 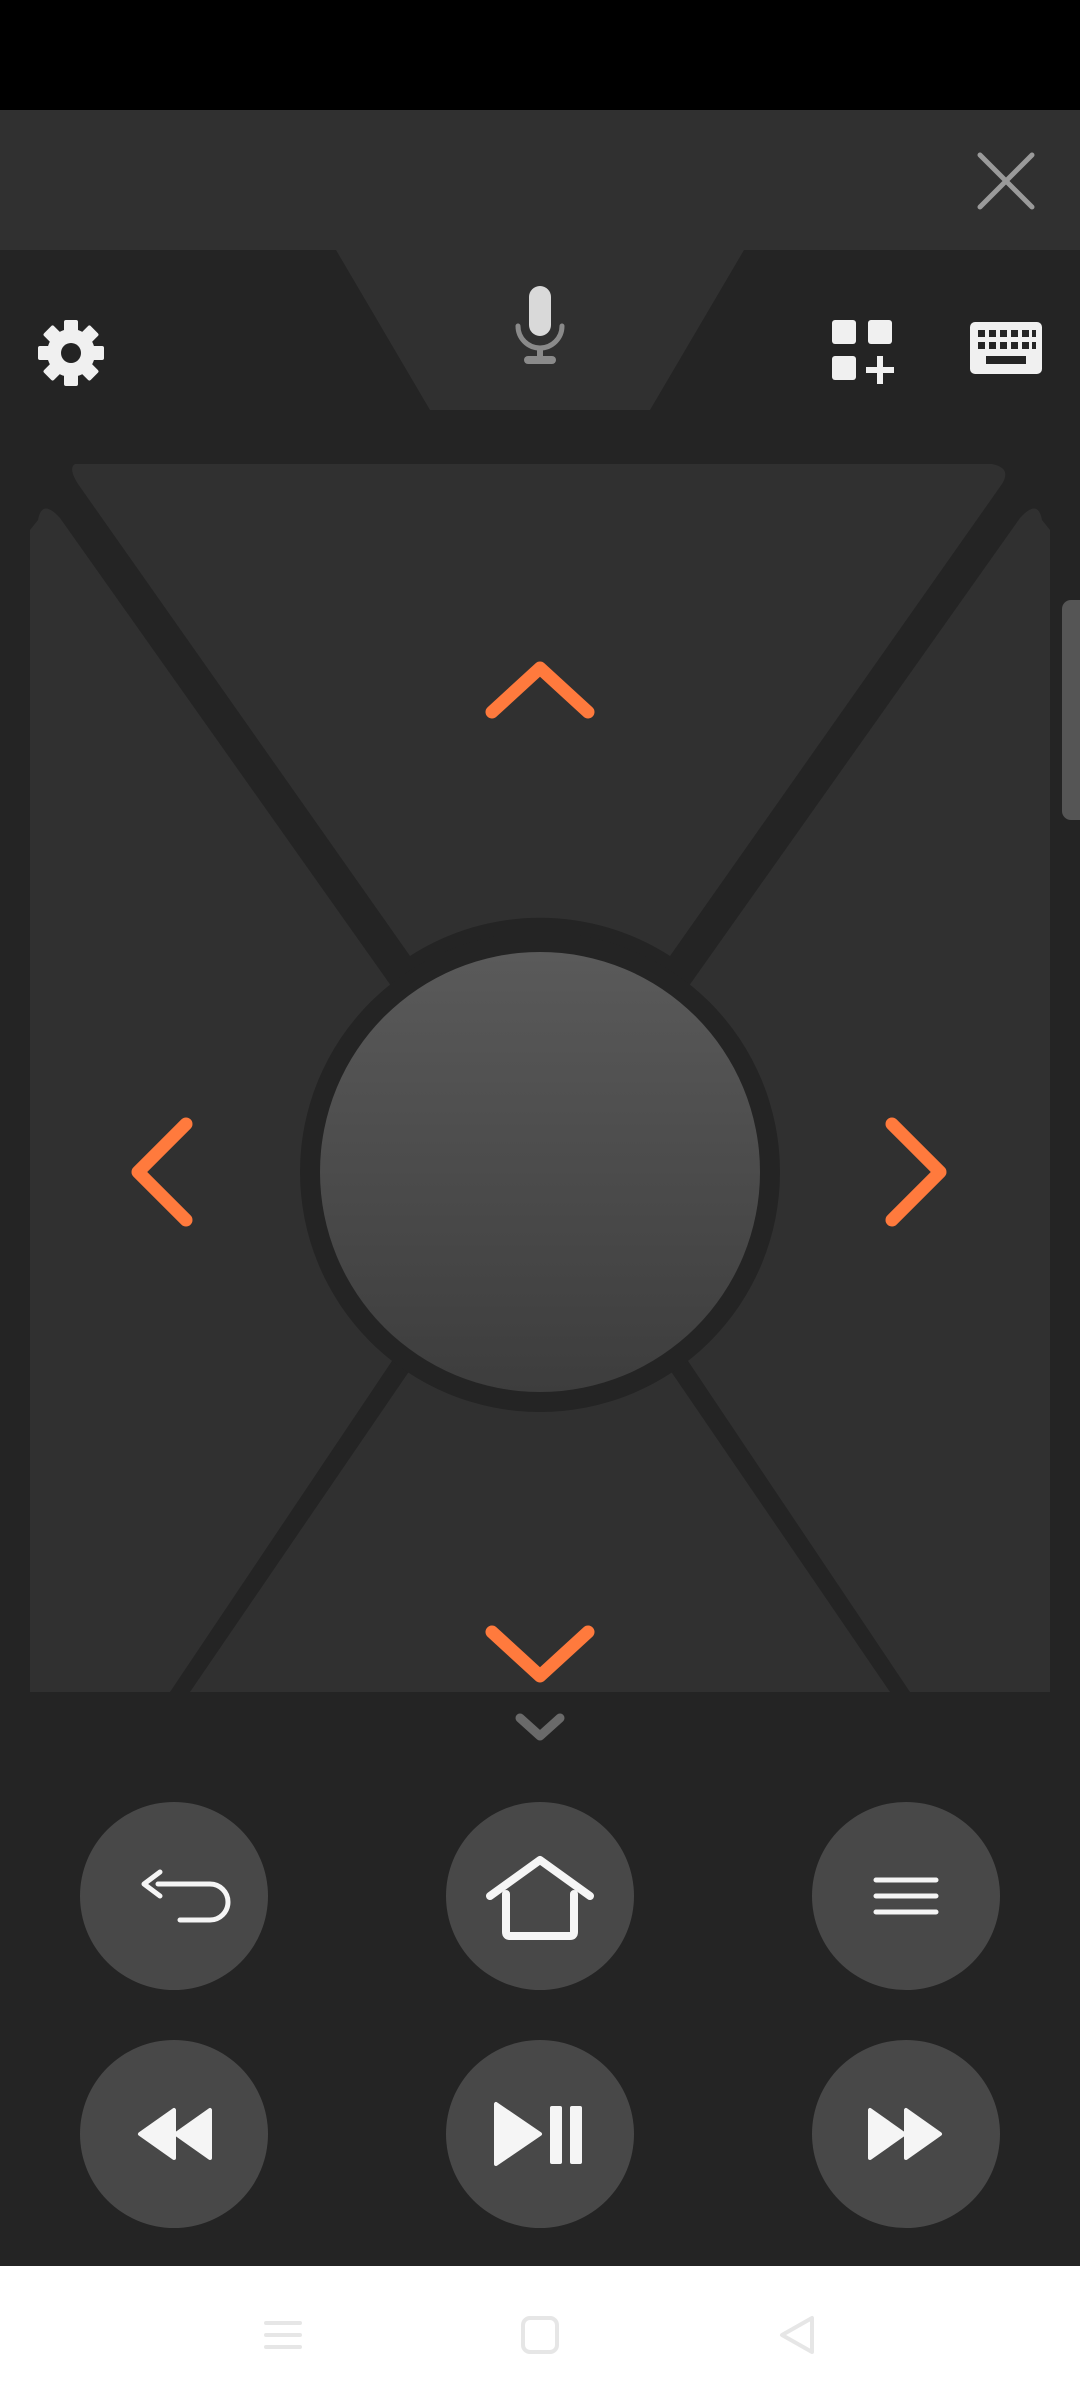 I want to click on play-pause-button, so click(x=540, y=2134).